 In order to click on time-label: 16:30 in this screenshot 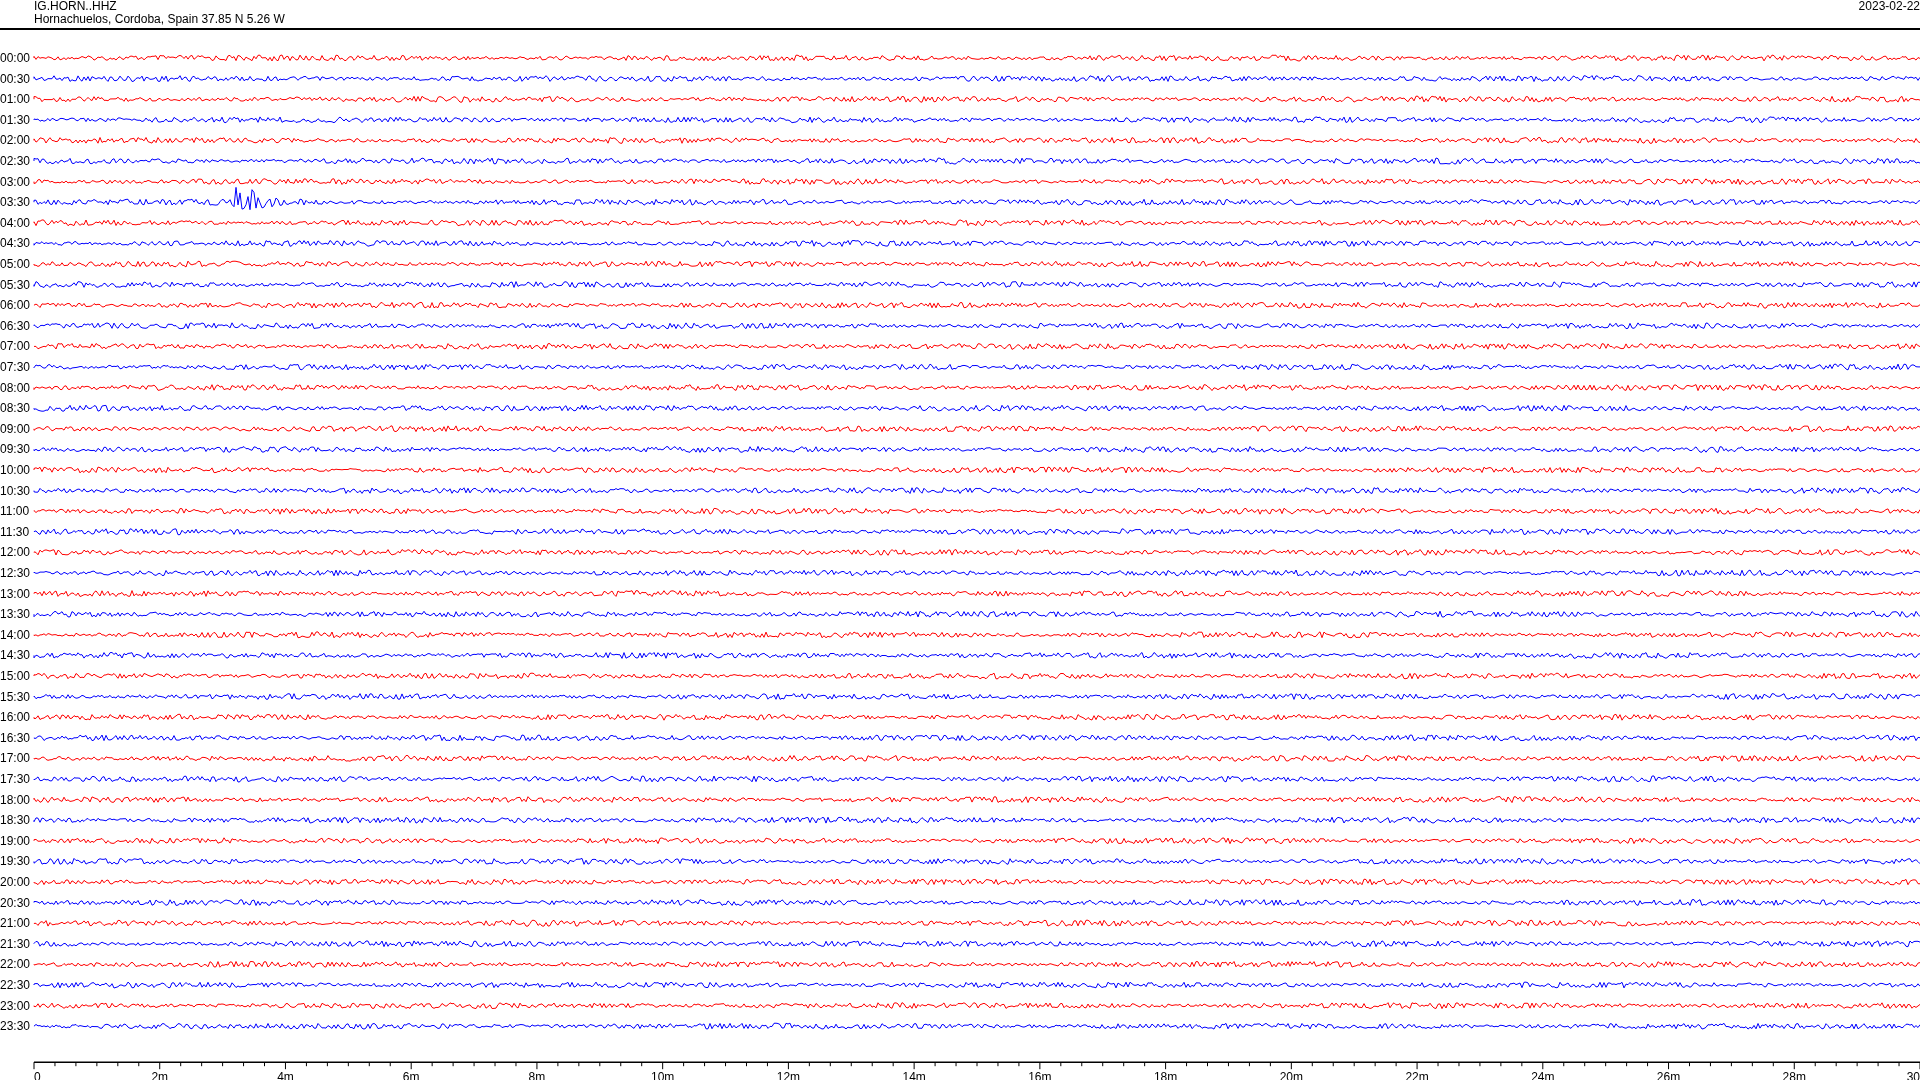, I will do `click(15, 737)`.